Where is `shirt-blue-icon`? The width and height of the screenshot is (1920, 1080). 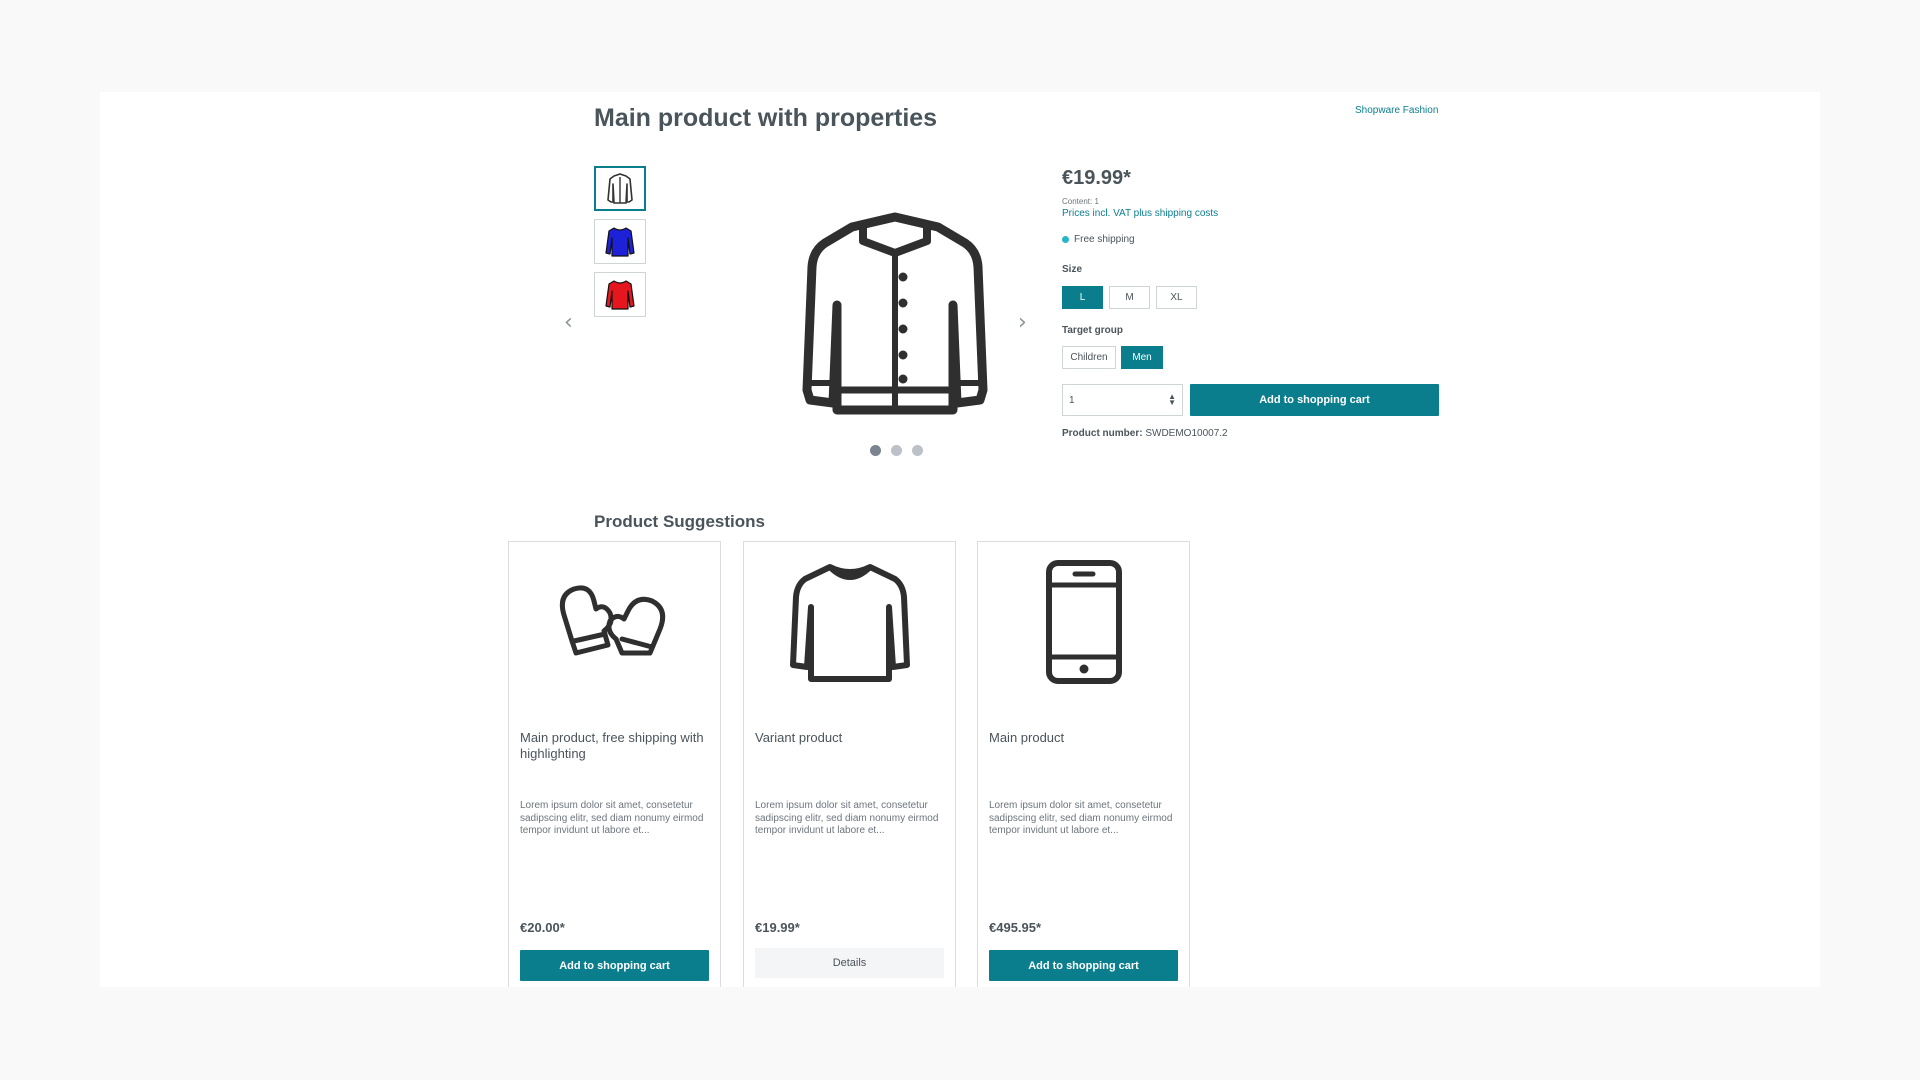
shirt-blue-icon is located at coordinates (620, 241).